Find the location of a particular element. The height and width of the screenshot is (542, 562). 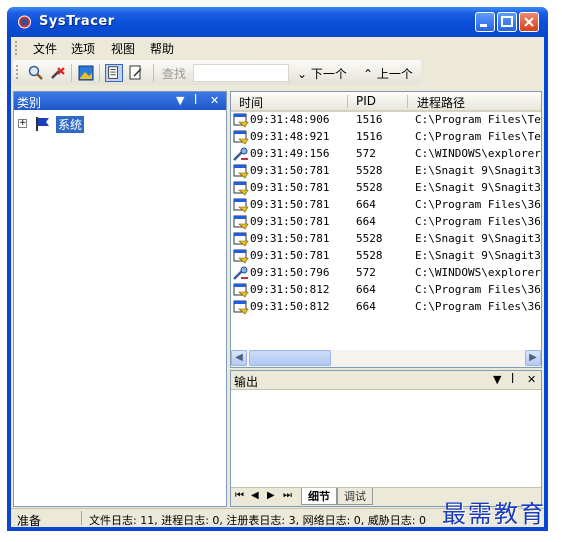

table-row: 09:31:50:796 572 C:\WINDOWS\explorer. is located at coordinates (386, 273).